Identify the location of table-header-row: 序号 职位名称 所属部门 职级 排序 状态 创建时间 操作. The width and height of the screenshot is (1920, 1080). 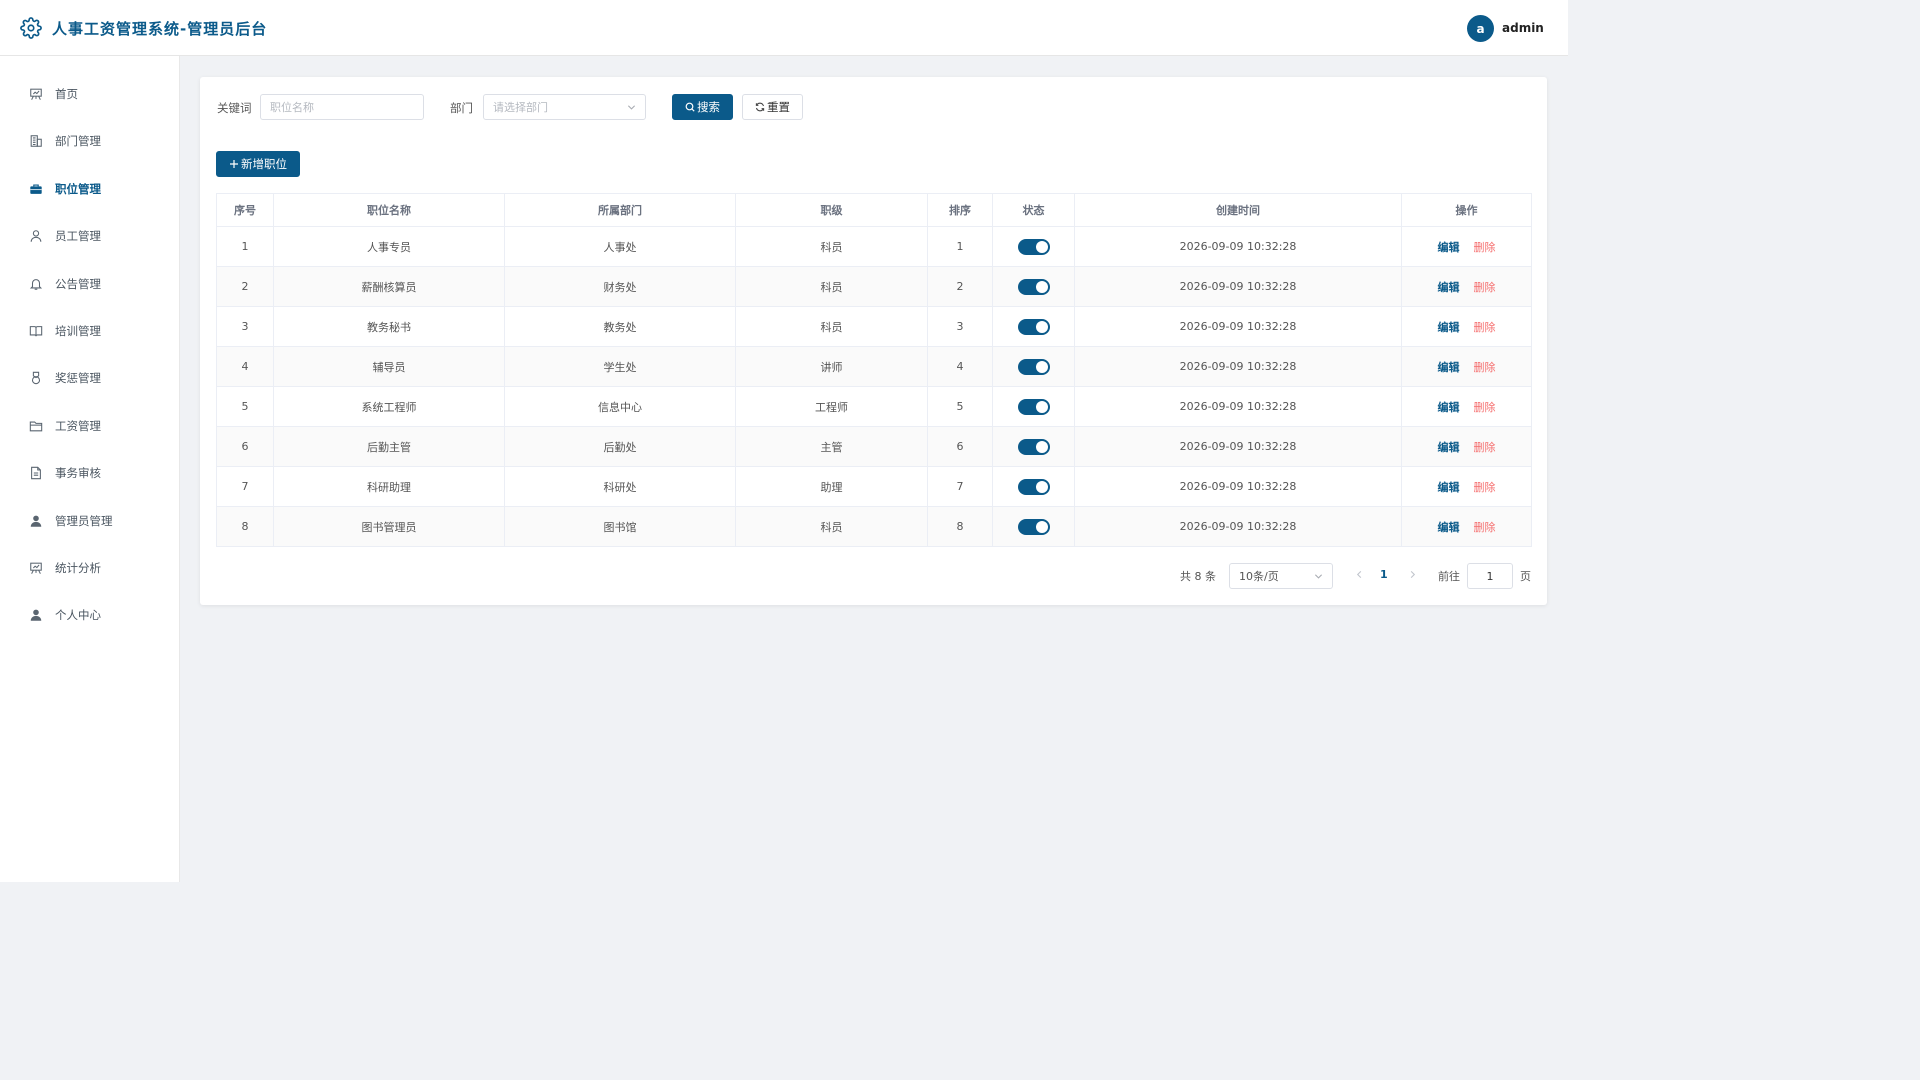
(874, 210).